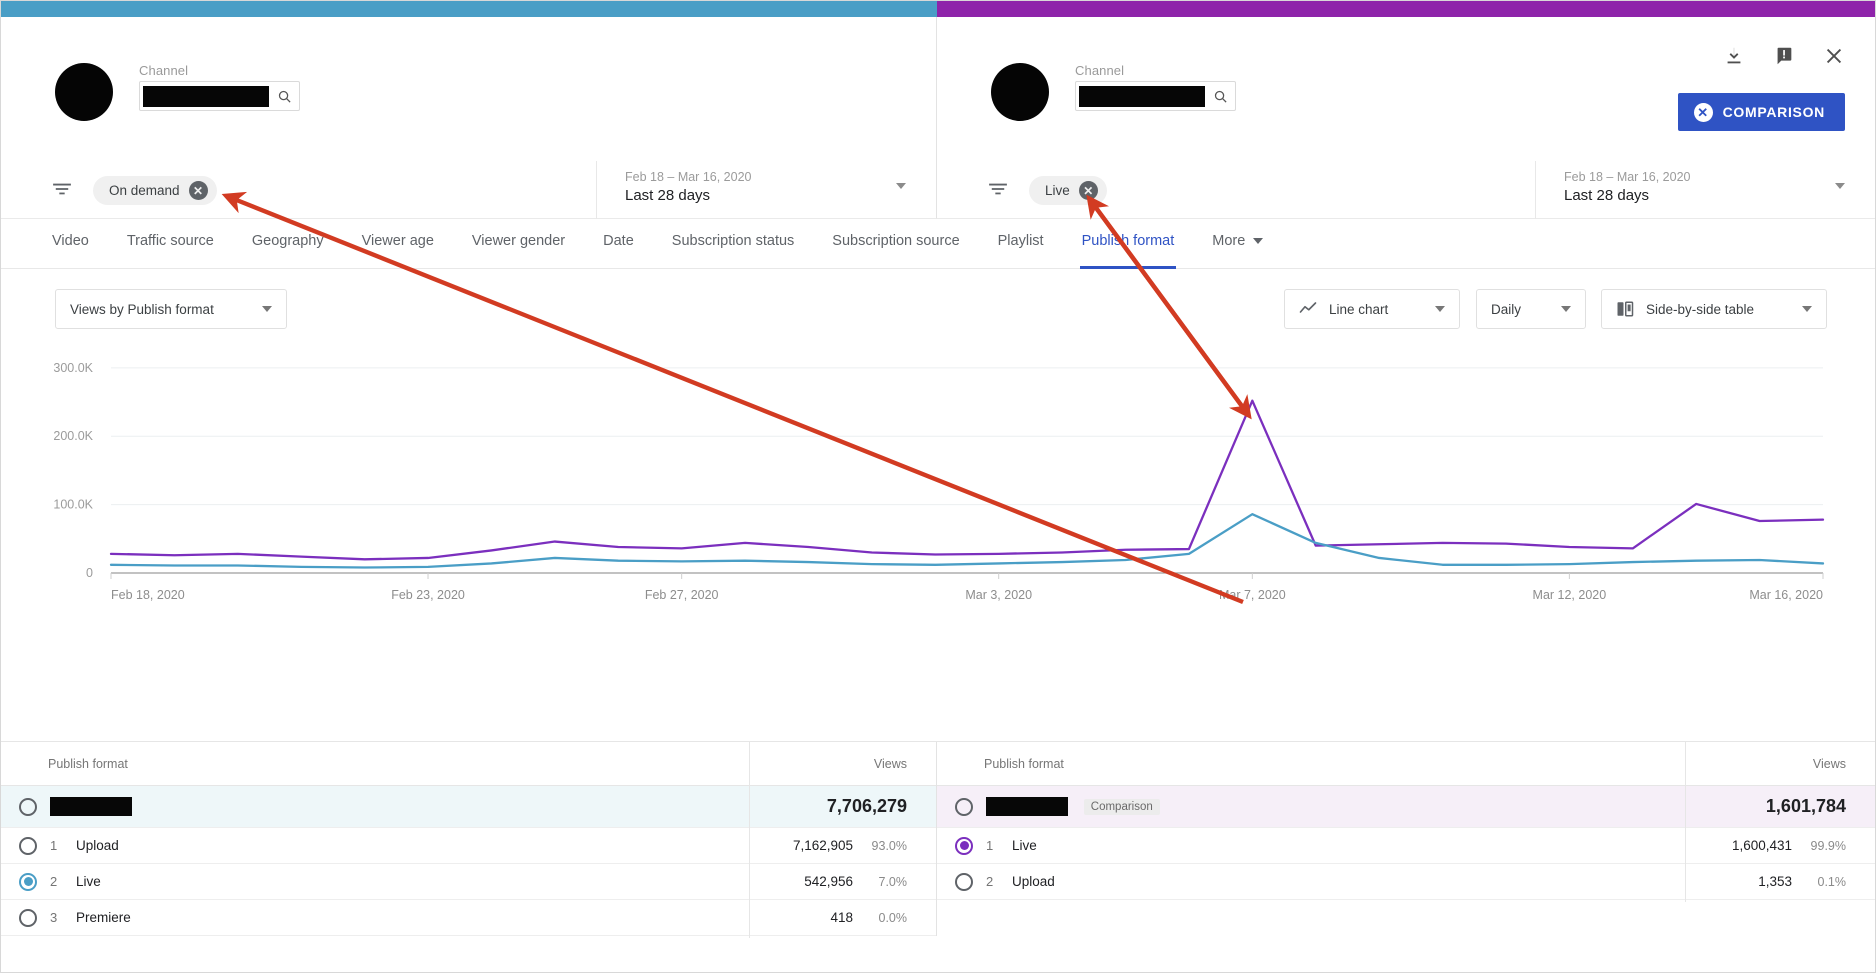  What do you see at coordinates (1625, 309) in the screenshot?
I see `side-by-side-table-icon` at bounding box center [1625, 309].